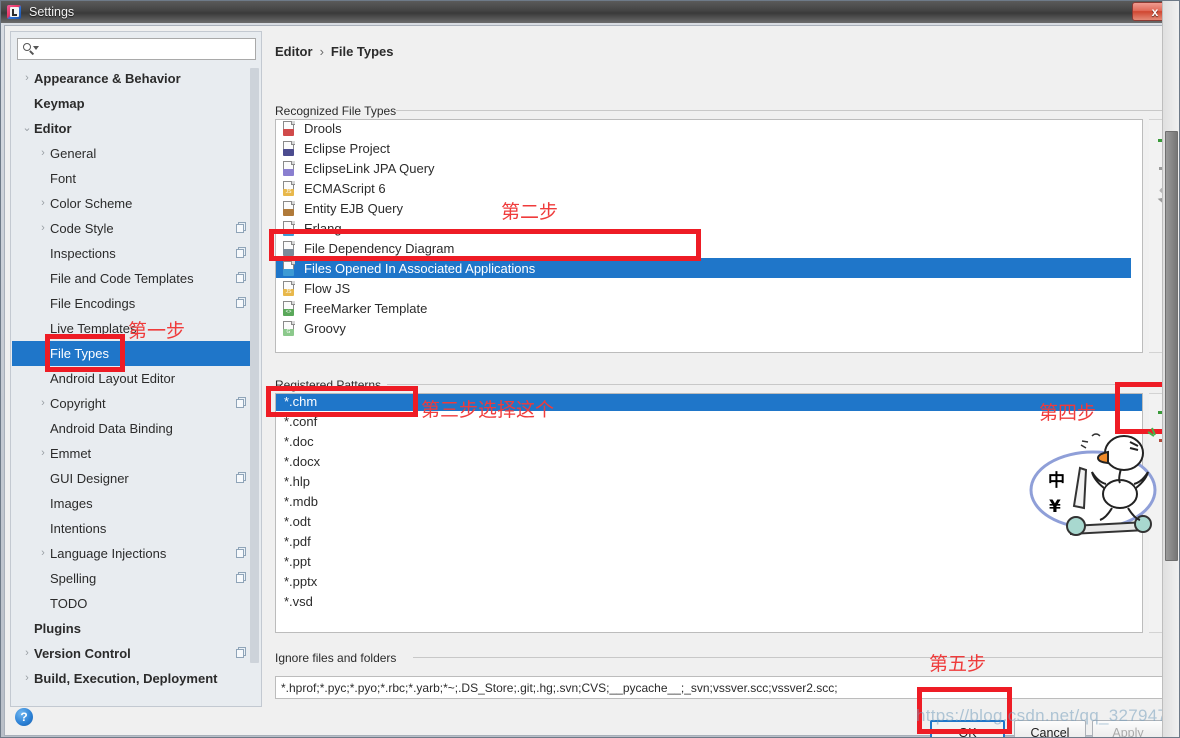 The width and height of the screenshot is (1180, 738). What do you see at coordinates (709, 288) in the screenshot?
I see `file-type-row: JS Flow JS` at bounding box center [709, 288].